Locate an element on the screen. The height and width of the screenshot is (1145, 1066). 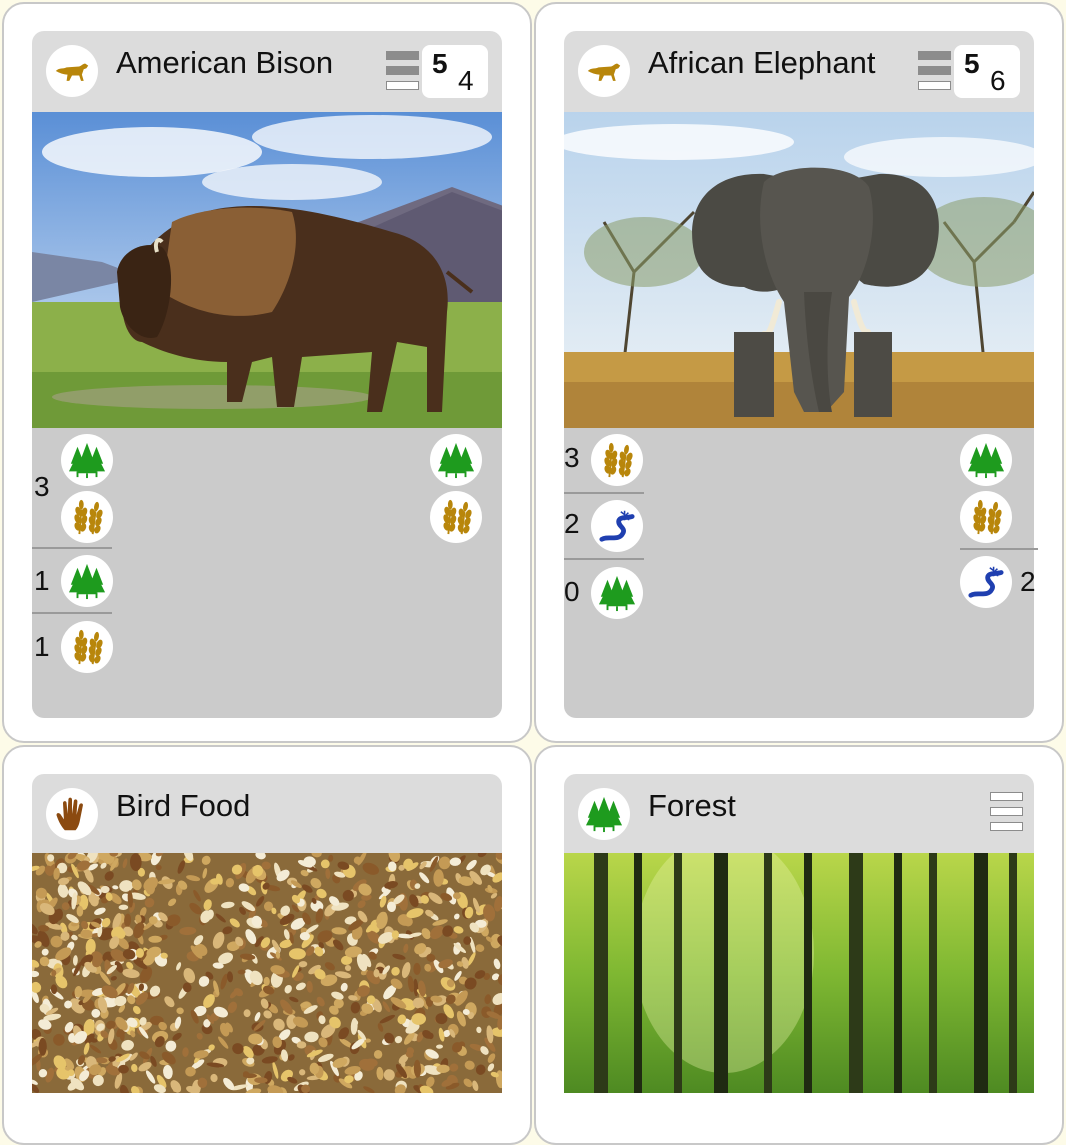
score-box: 5 4 is located at coordinates (455, 71).